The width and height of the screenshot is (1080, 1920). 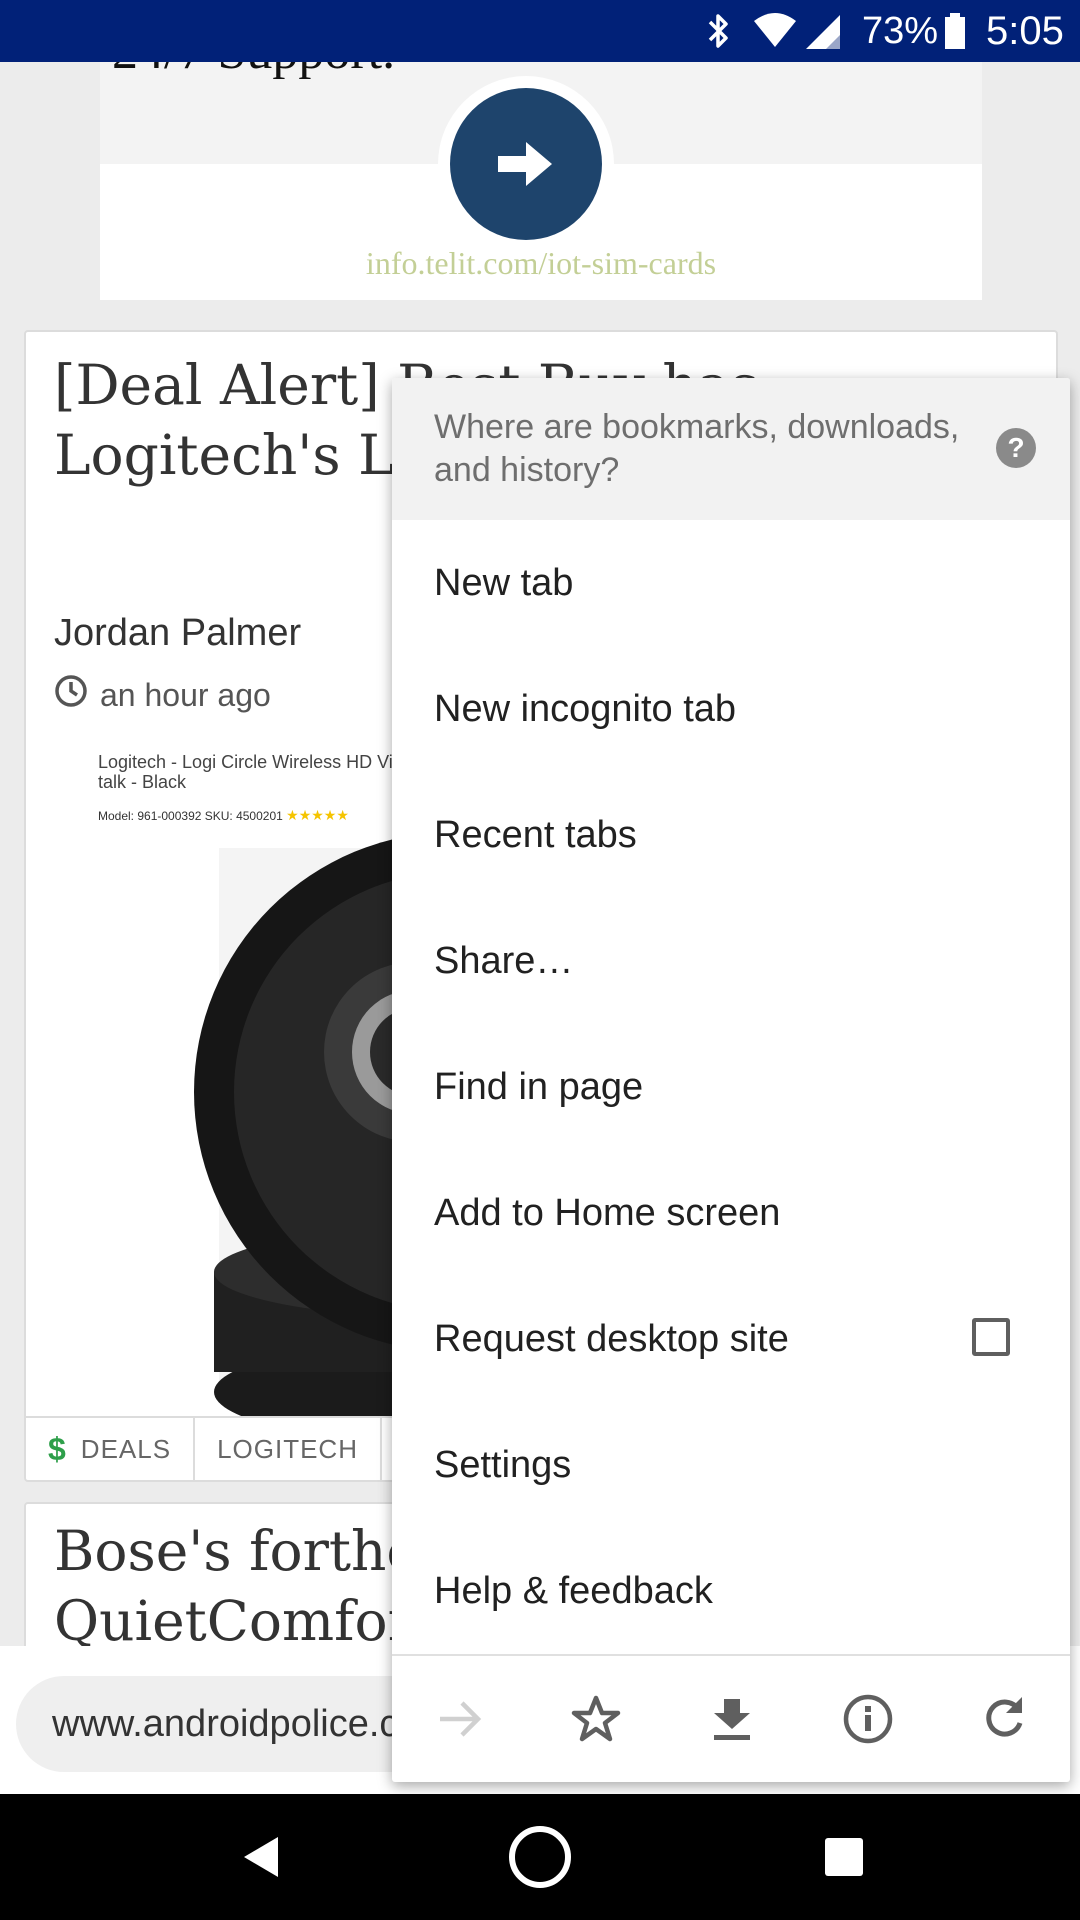 I want to click on page-info-button, so click(x=868, y=1719).